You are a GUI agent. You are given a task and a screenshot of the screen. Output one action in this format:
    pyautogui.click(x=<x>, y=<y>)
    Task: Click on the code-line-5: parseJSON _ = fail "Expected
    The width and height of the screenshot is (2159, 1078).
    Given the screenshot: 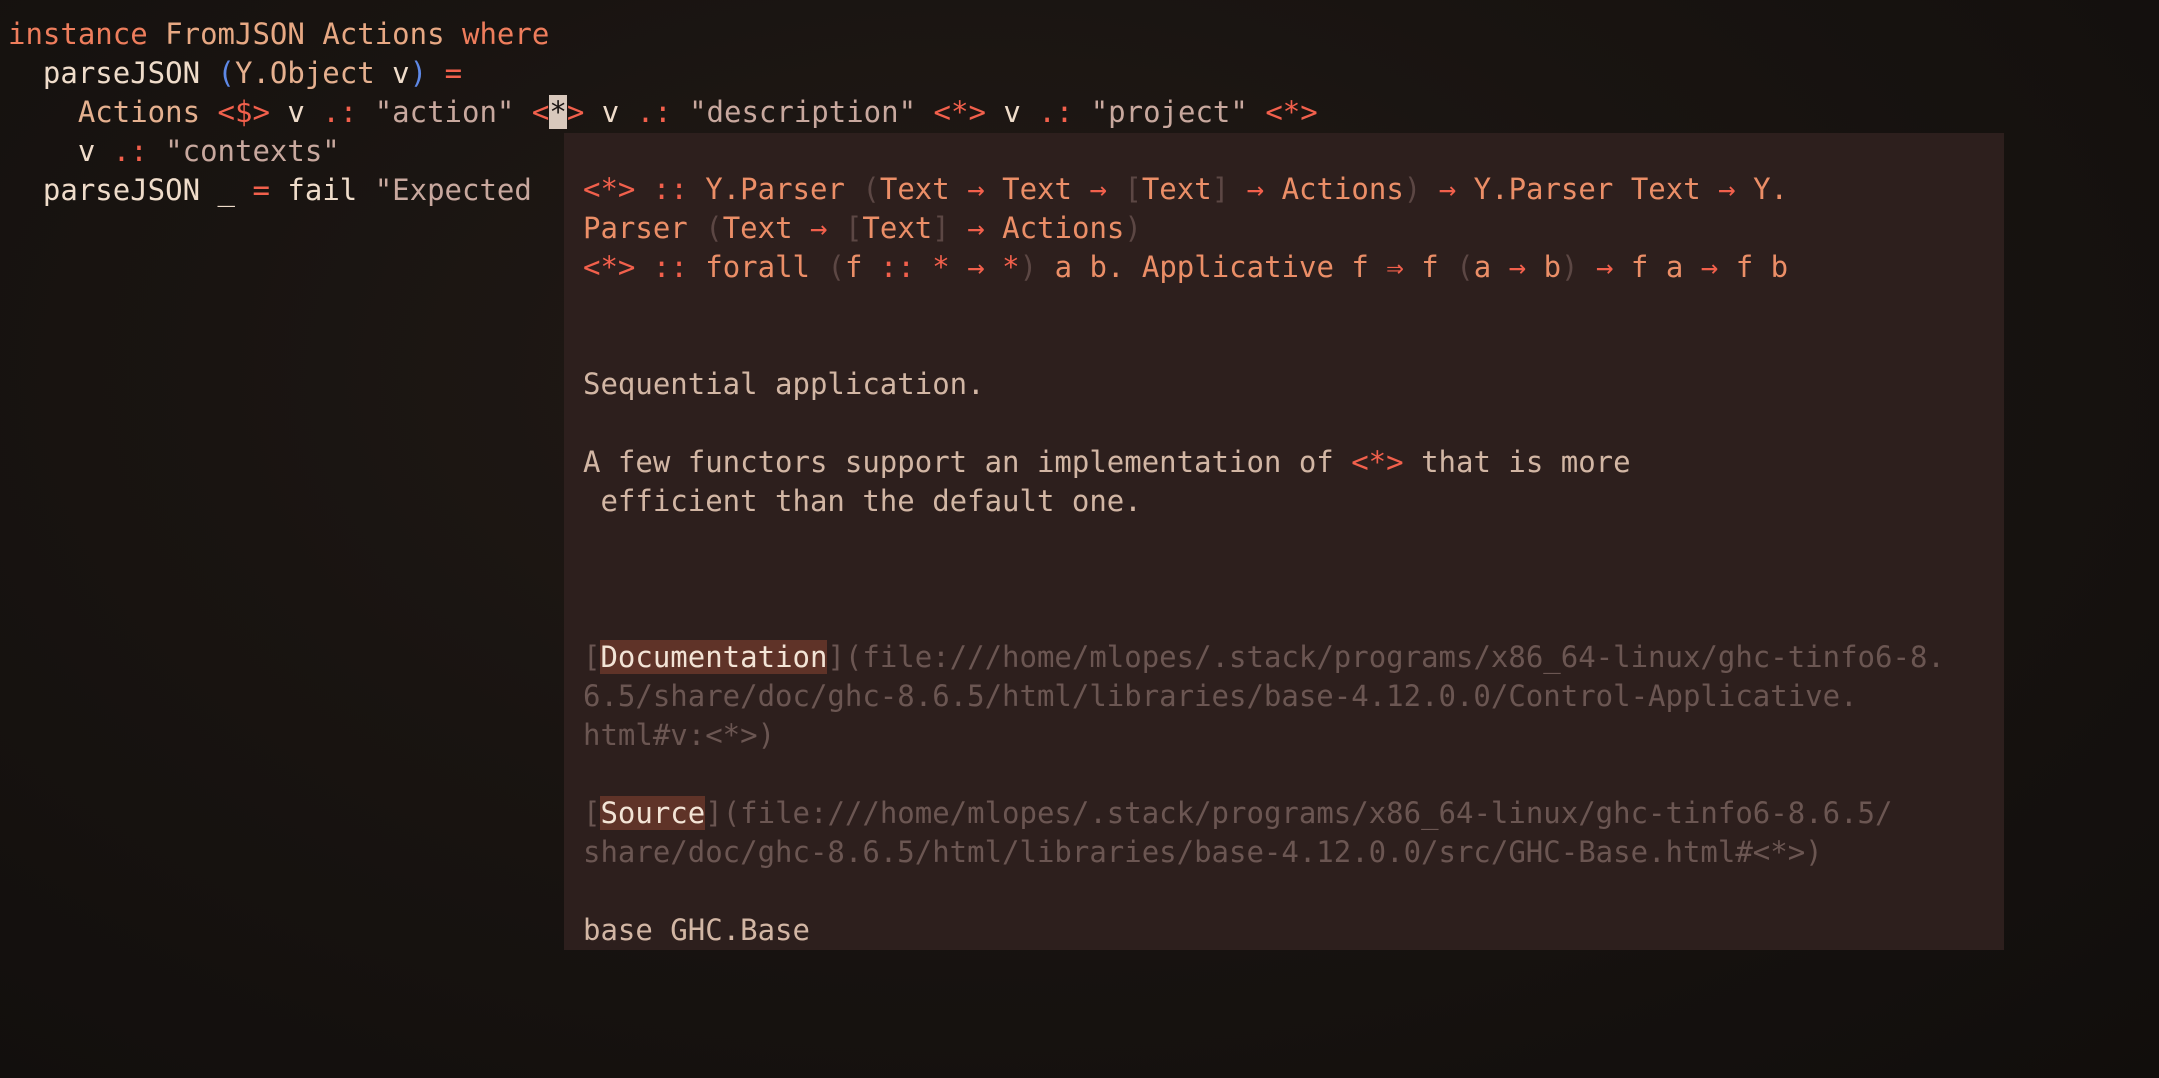 What is the action you would take?
    pyautogui.click(x=270, y=190)
    